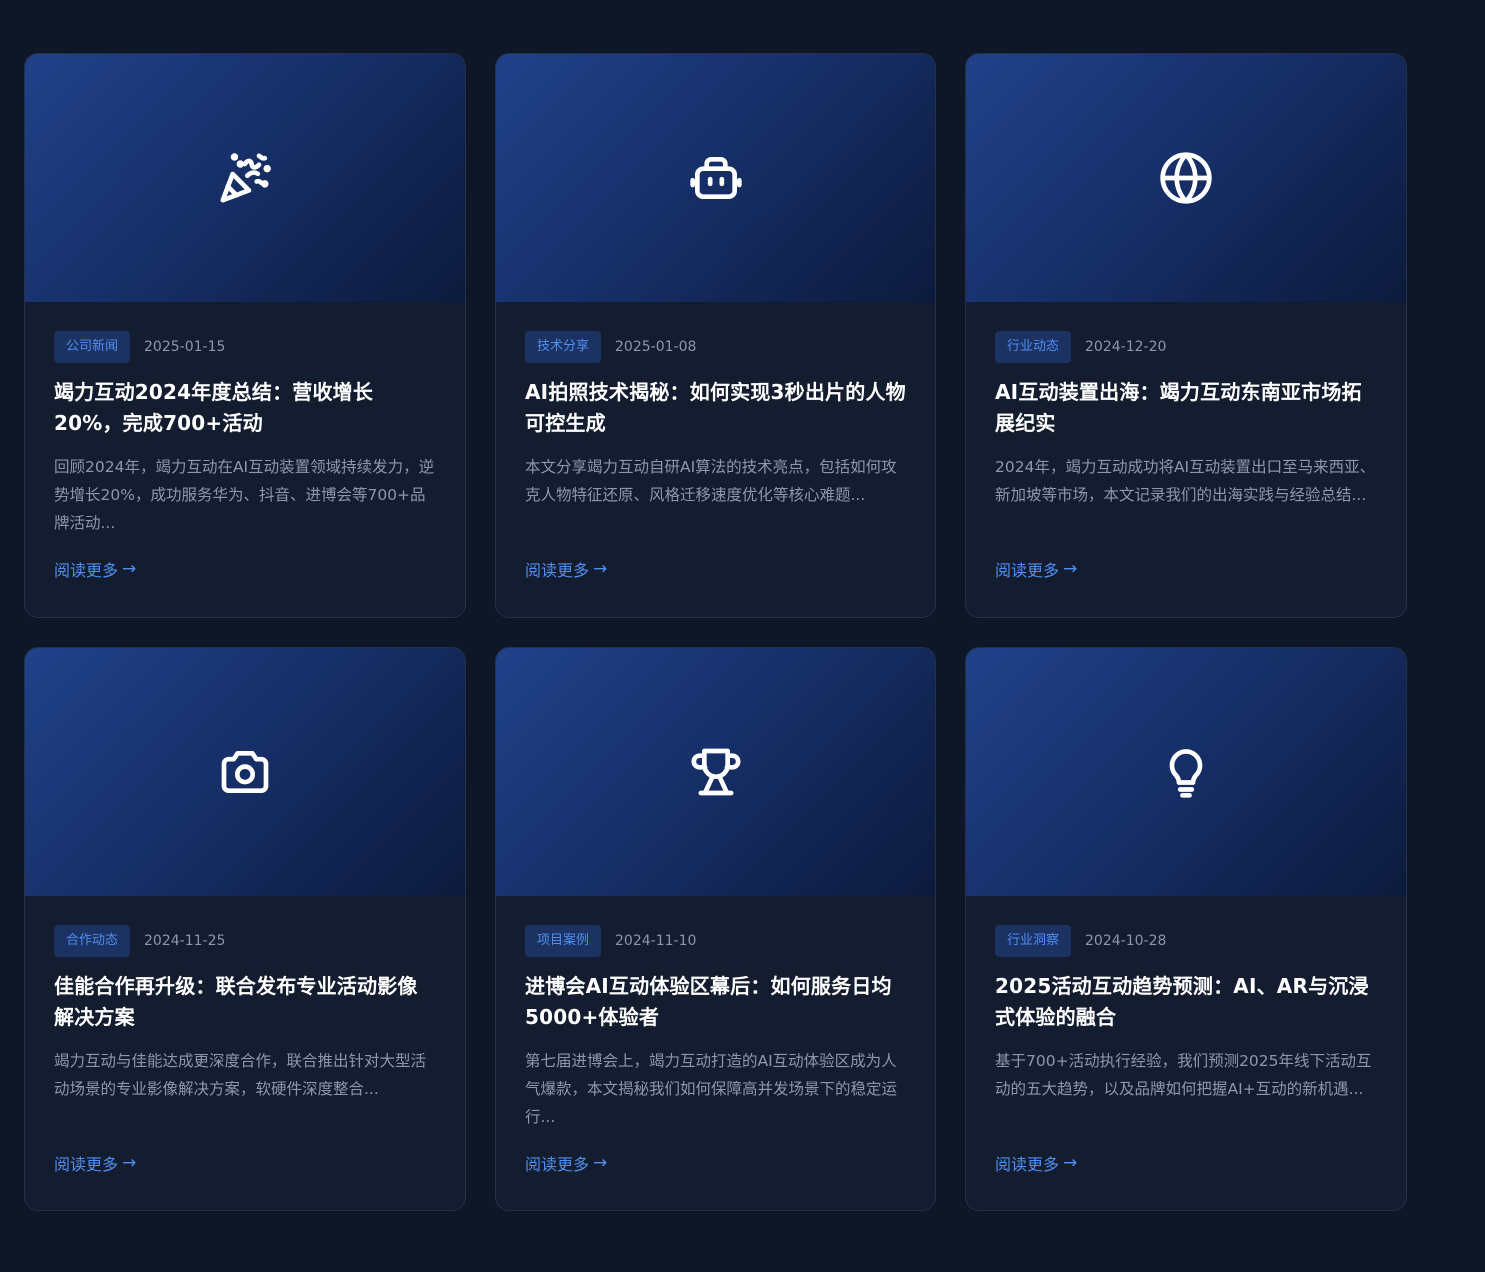 This screenshot has width=1485, height=1272. I want to click on publish-date: 2024-11-10, so click(656, 941).